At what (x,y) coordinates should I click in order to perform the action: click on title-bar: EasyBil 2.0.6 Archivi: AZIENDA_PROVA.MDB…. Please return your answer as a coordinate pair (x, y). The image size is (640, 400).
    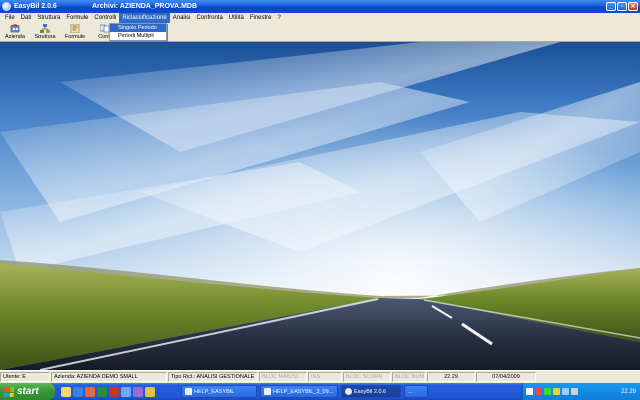
    Looking at the image, I should click on (320, 6).